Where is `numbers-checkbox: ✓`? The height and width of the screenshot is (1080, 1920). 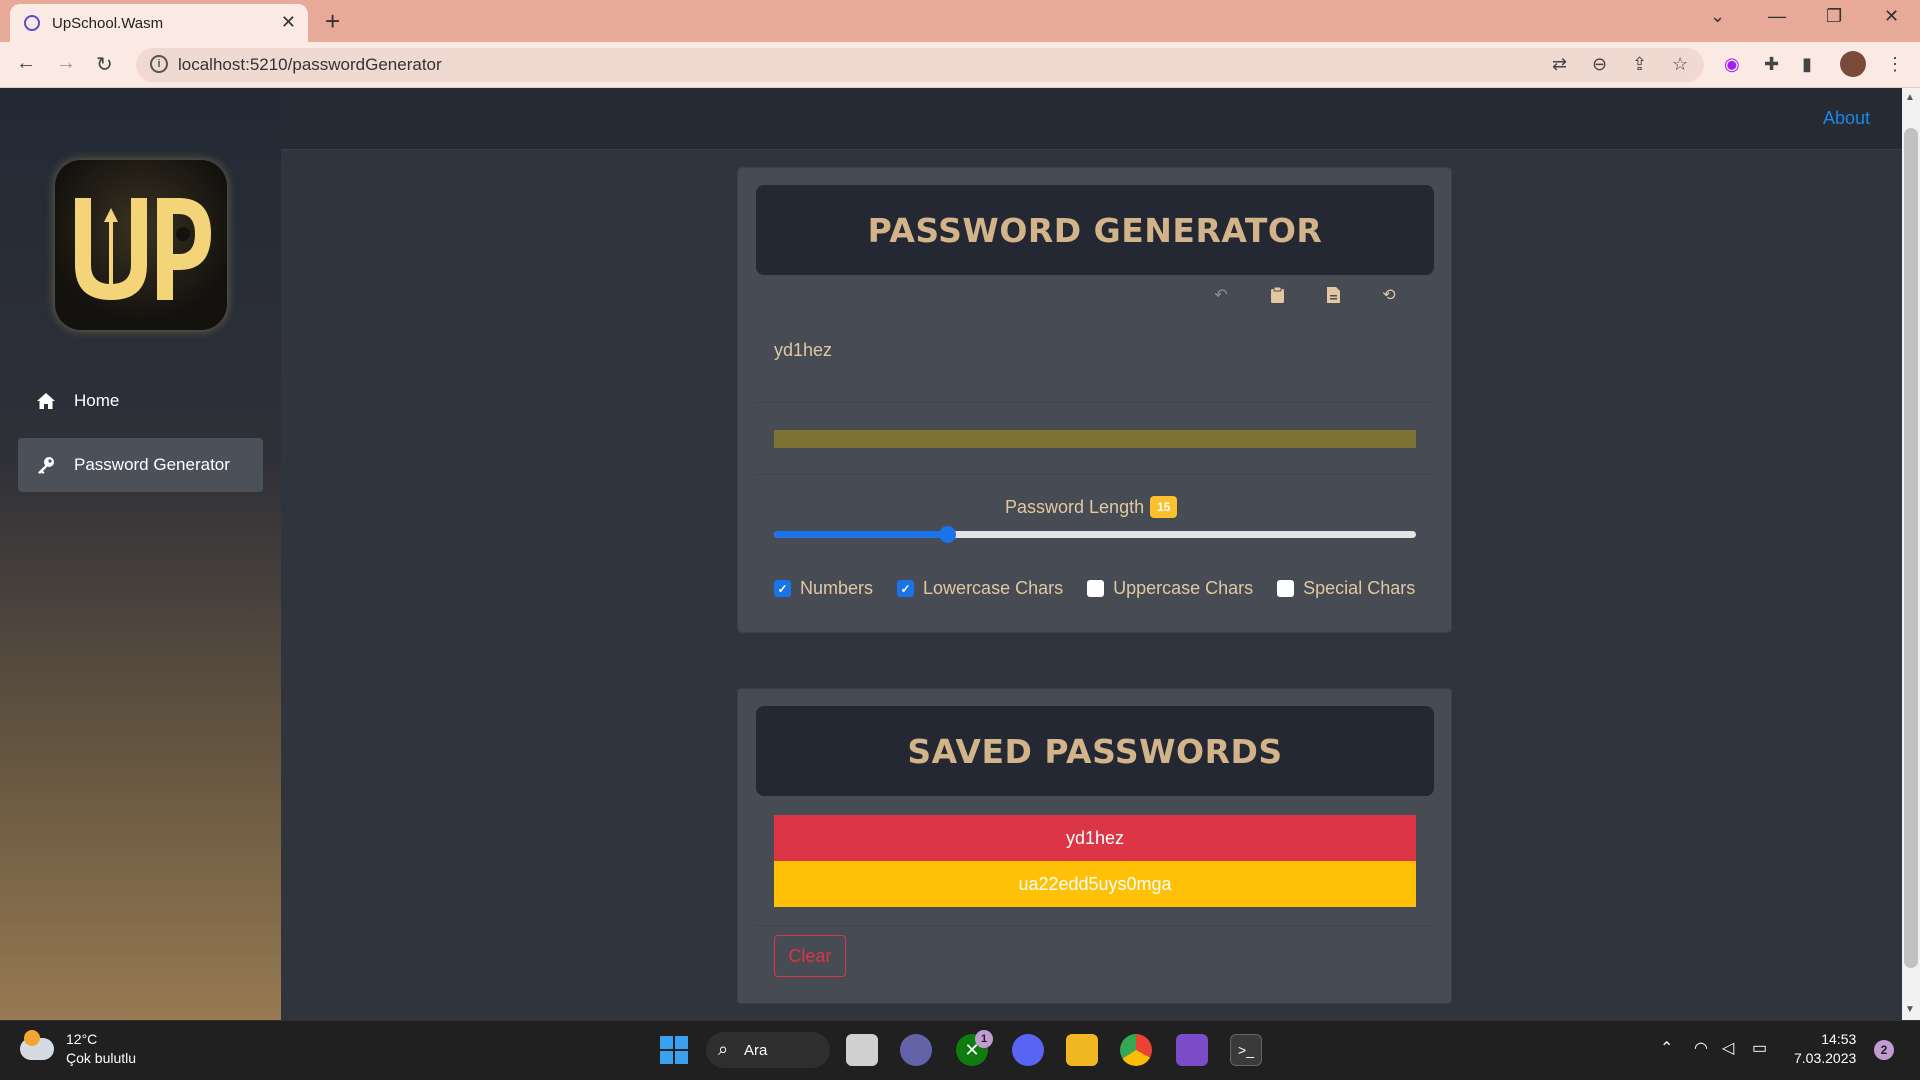 numbers-checkbox: ✓ is located at coordinates (782, 588).